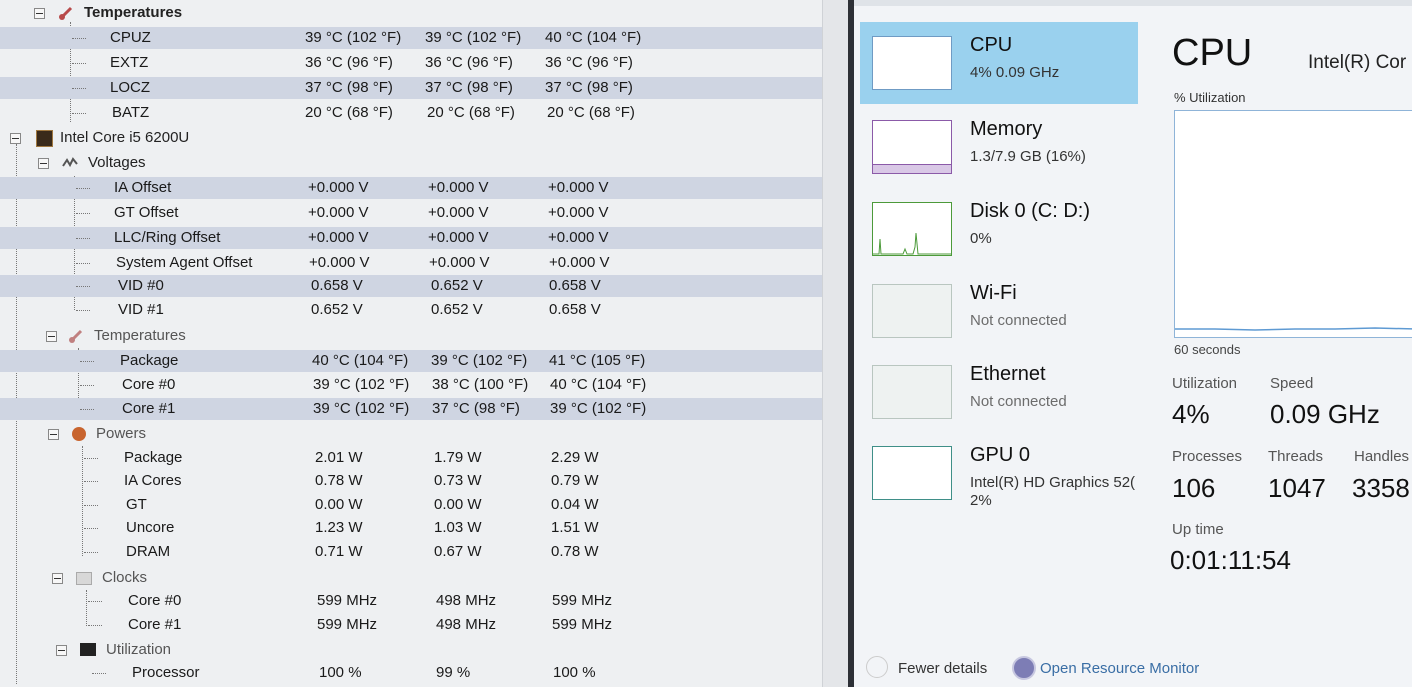  I want to click on sensor-min: 36 °C (96 °F), so click(469, 62).